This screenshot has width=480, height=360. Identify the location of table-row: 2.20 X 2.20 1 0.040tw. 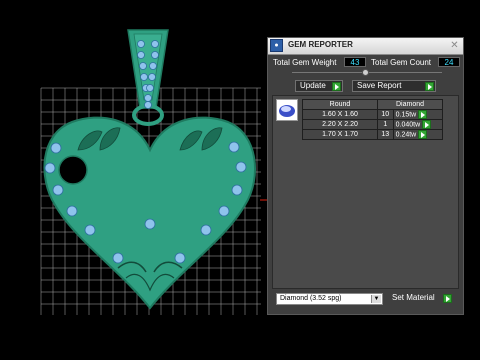
(373, 124).